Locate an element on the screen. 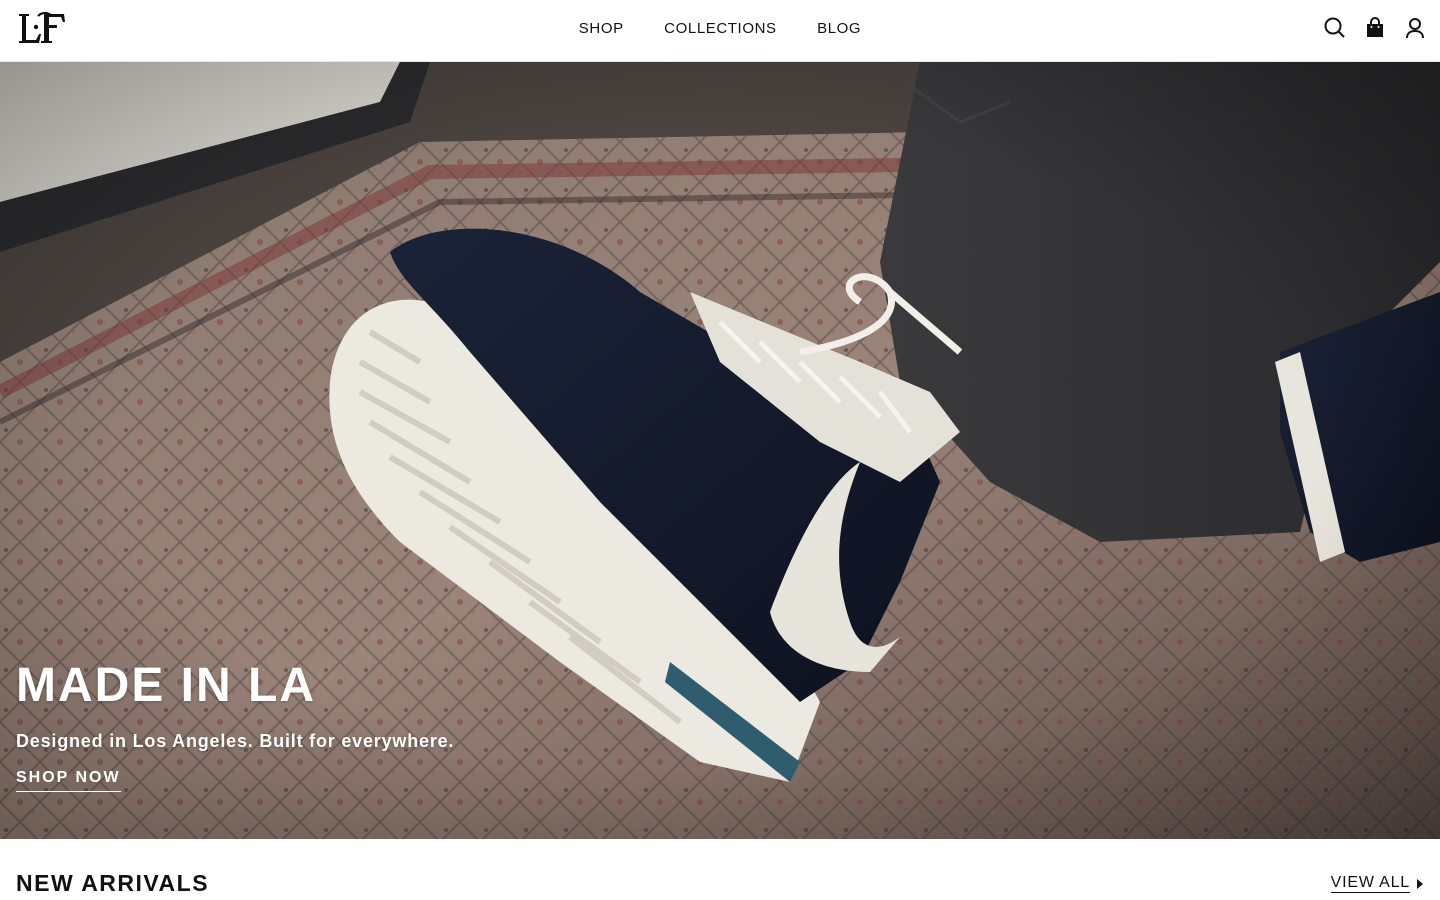 The height and width of the screenshot is (900, 1440). nav-item-blog: BLOG is located at coordinates (839, 29).